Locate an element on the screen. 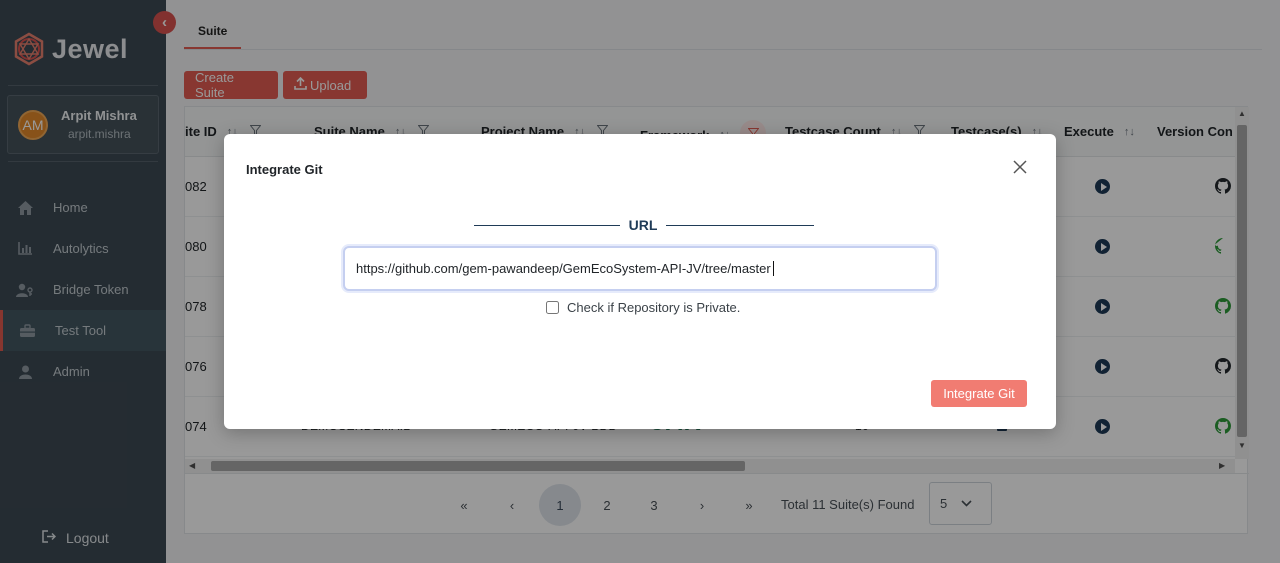 Image resolution: width=1280 pixels, height=563 pixels. integrate-git-button: Integrate Git is located at coordinates (979, 393).